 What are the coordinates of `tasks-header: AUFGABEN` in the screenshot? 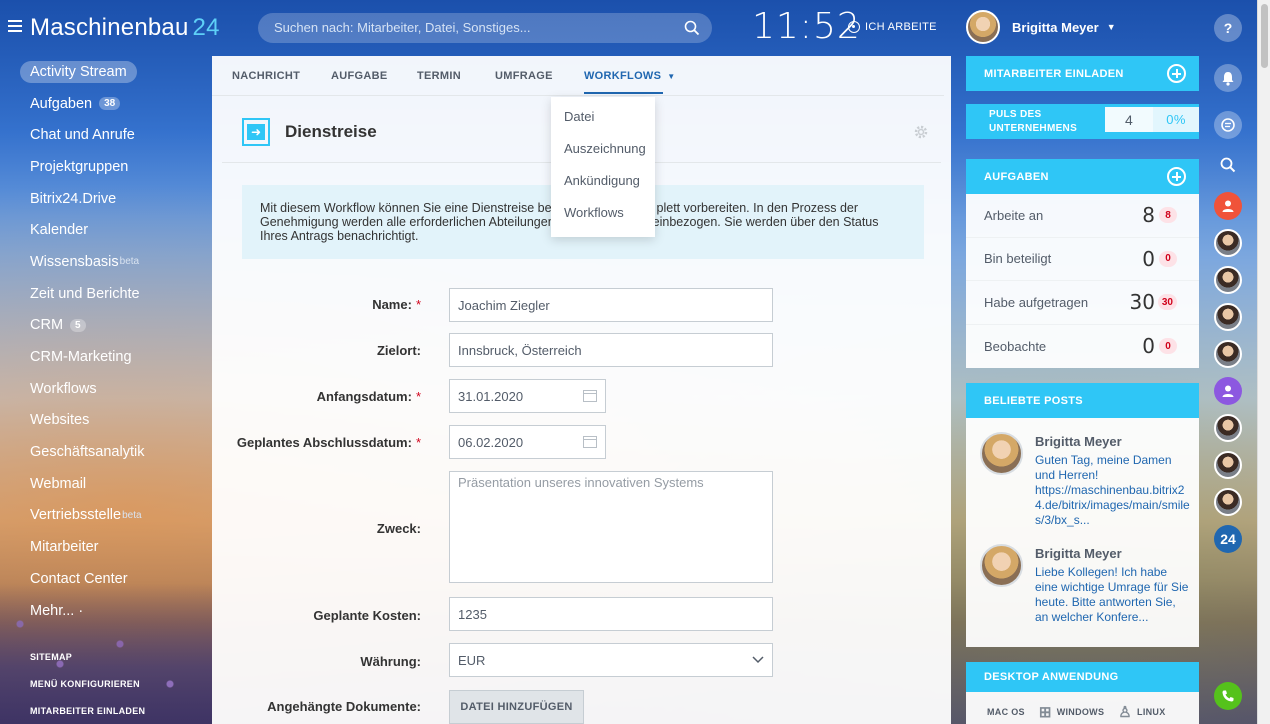 It's located at (1082, 176).